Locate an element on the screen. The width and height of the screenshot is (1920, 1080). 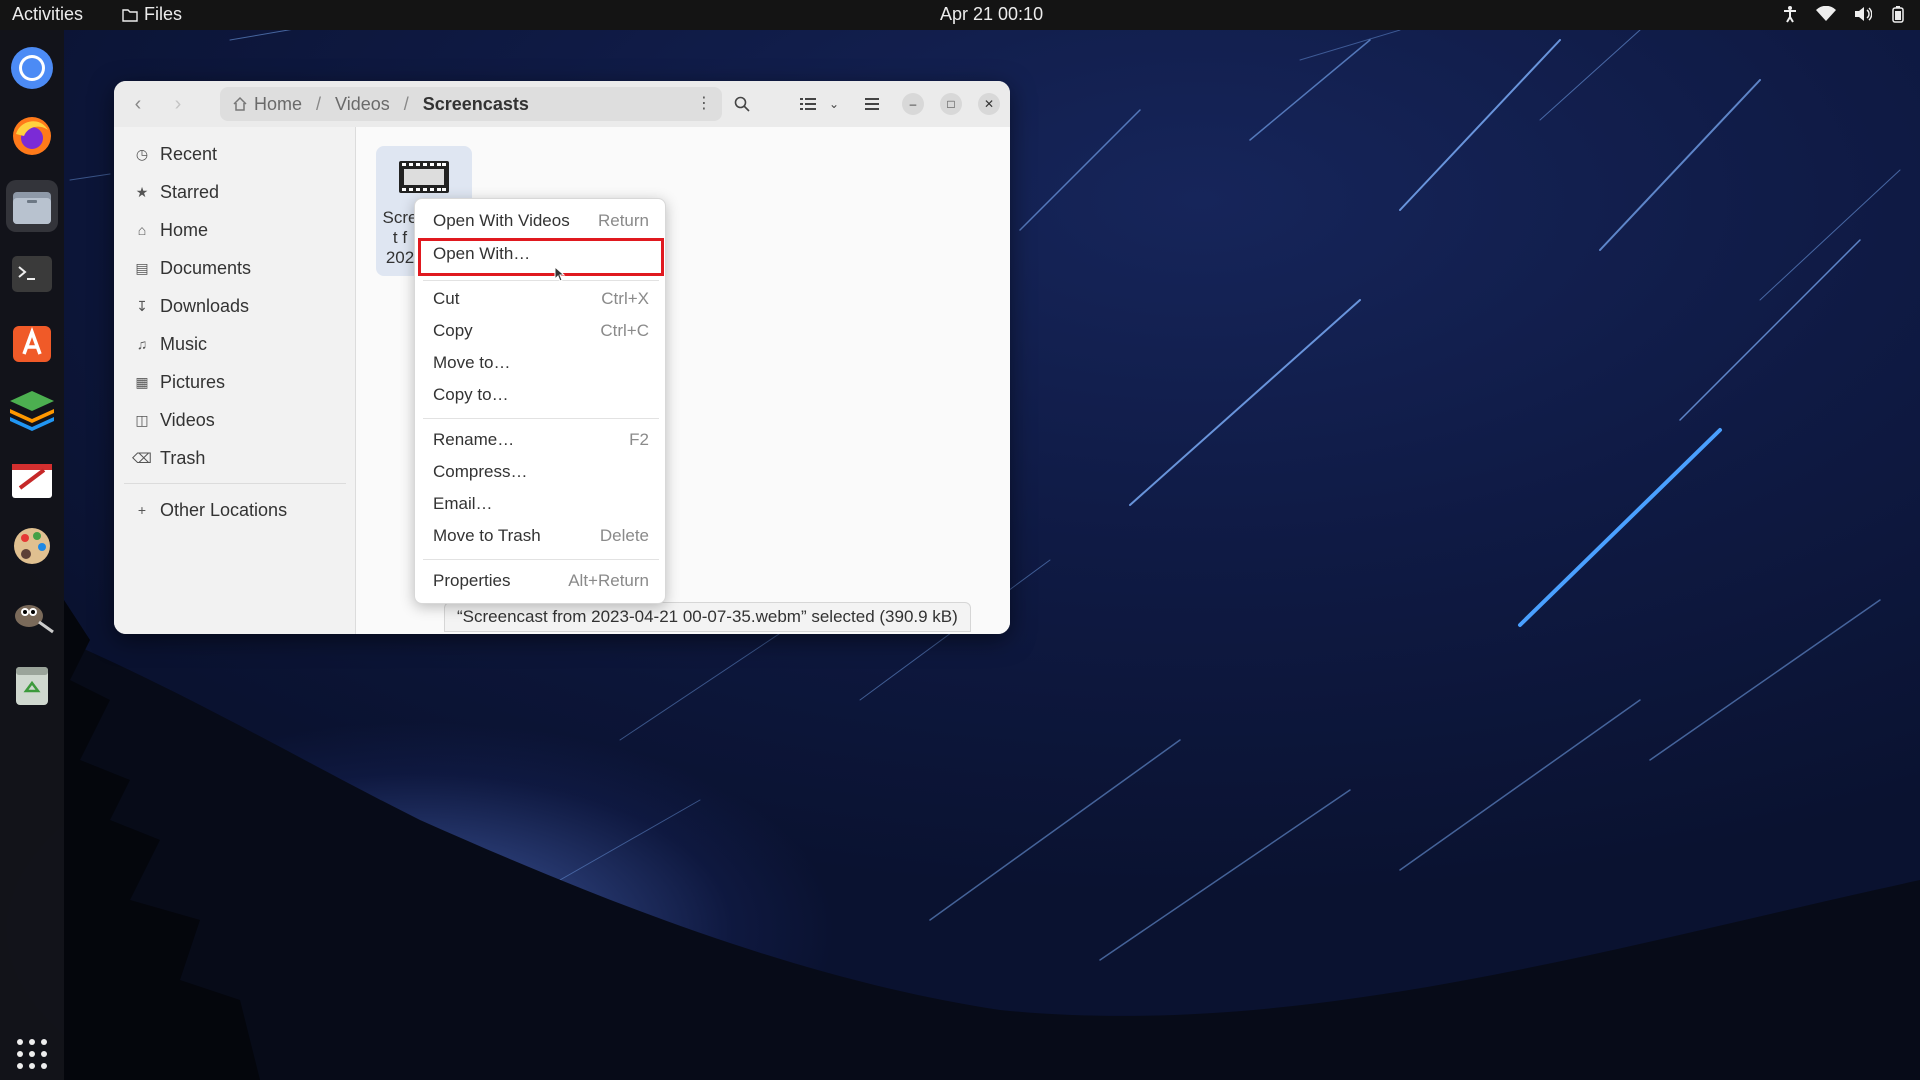
terminal-icon is located at coordinates (32, 274).